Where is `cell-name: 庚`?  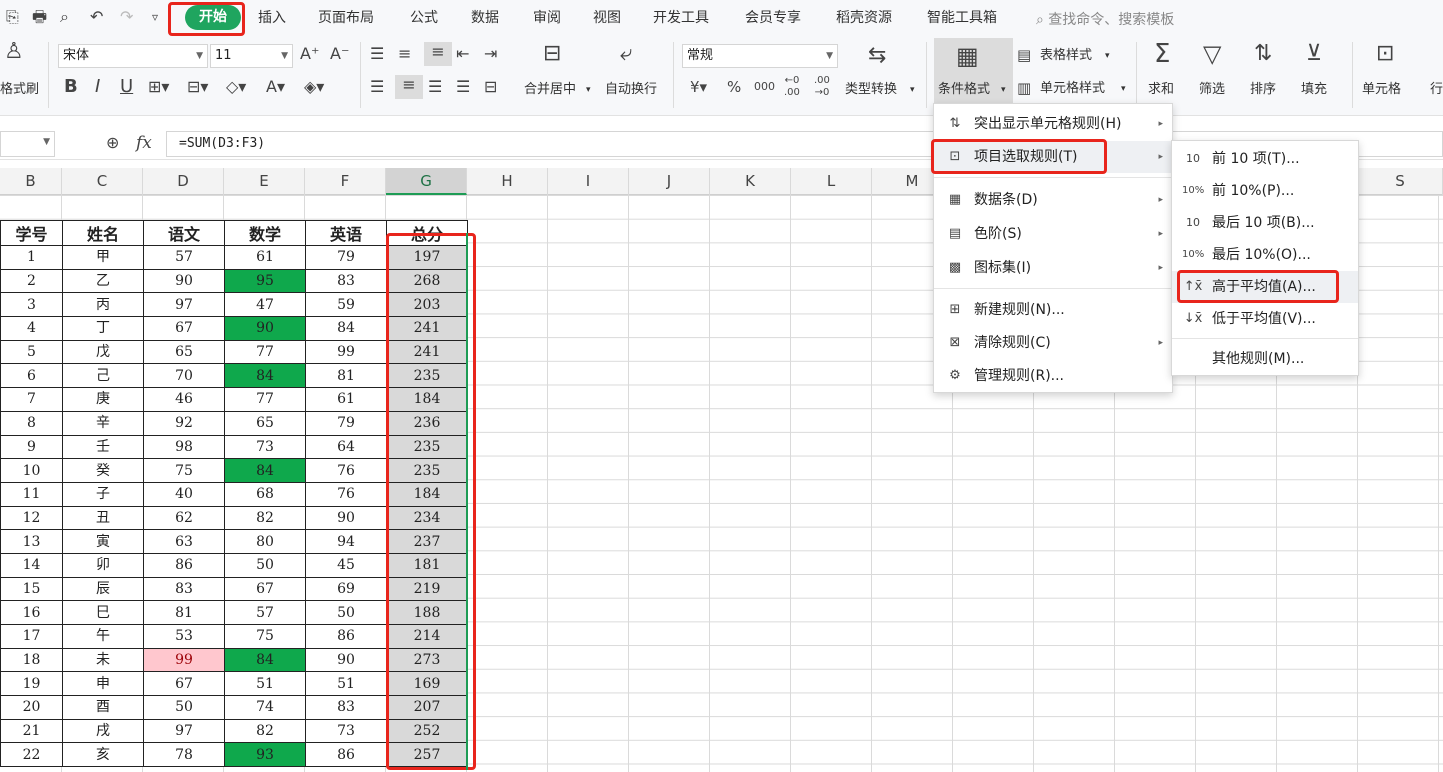
cell-name: 庚 is located at coordinates (103, 399).